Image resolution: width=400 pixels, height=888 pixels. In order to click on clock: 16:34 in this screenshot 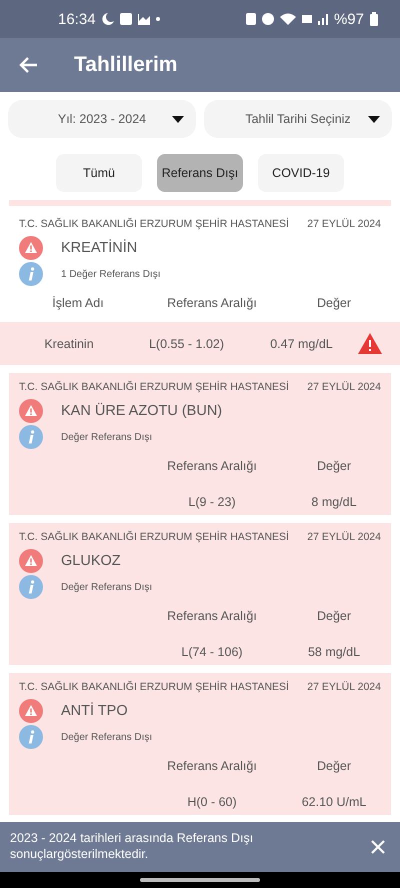, I will do `click(77, 19)`.